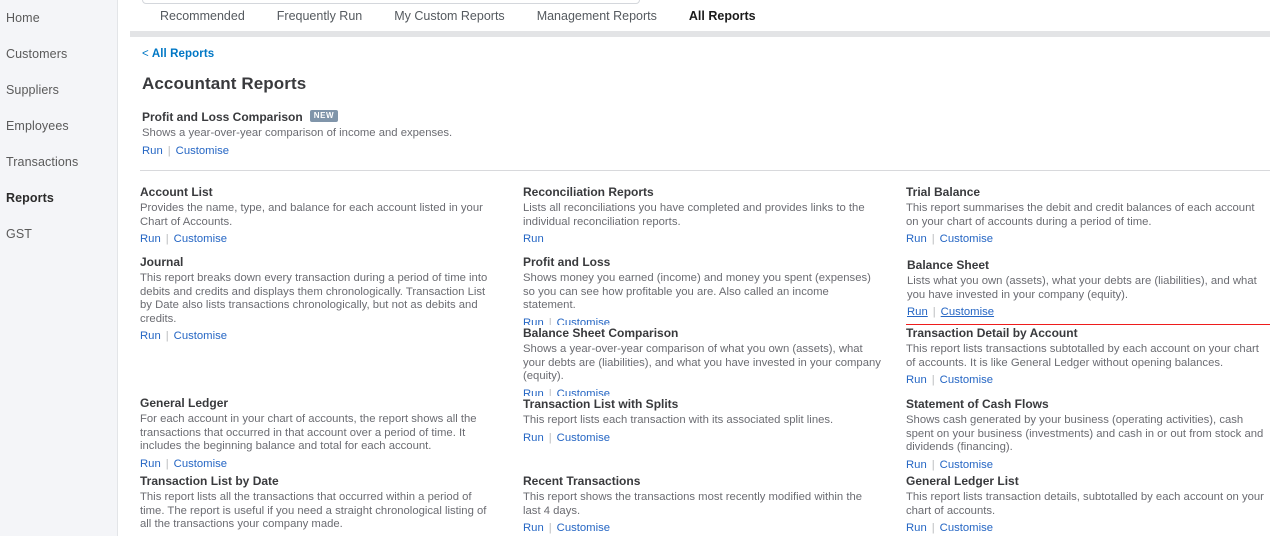 The width and height of the screenshot is (1270, 536). Describe the element at coordinates (319, 262) in the screenshot. I see `report-title: Journal` at that location.